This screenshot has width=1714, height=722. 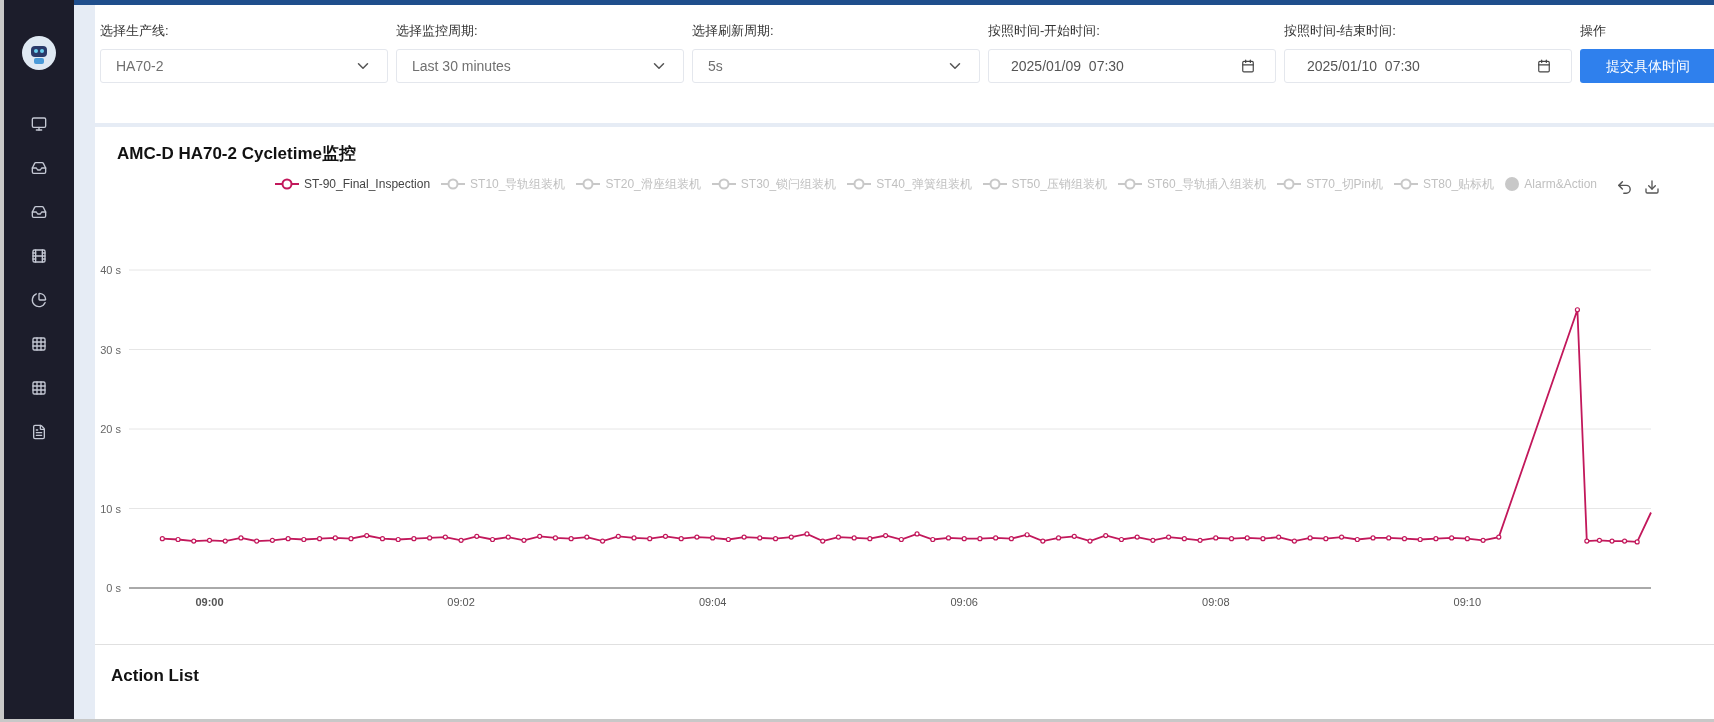 What do you see at coordinates (437, 31) in the screenshot?
I see `filter-label: 选择监控周期:` at bounding box center [437, 31].